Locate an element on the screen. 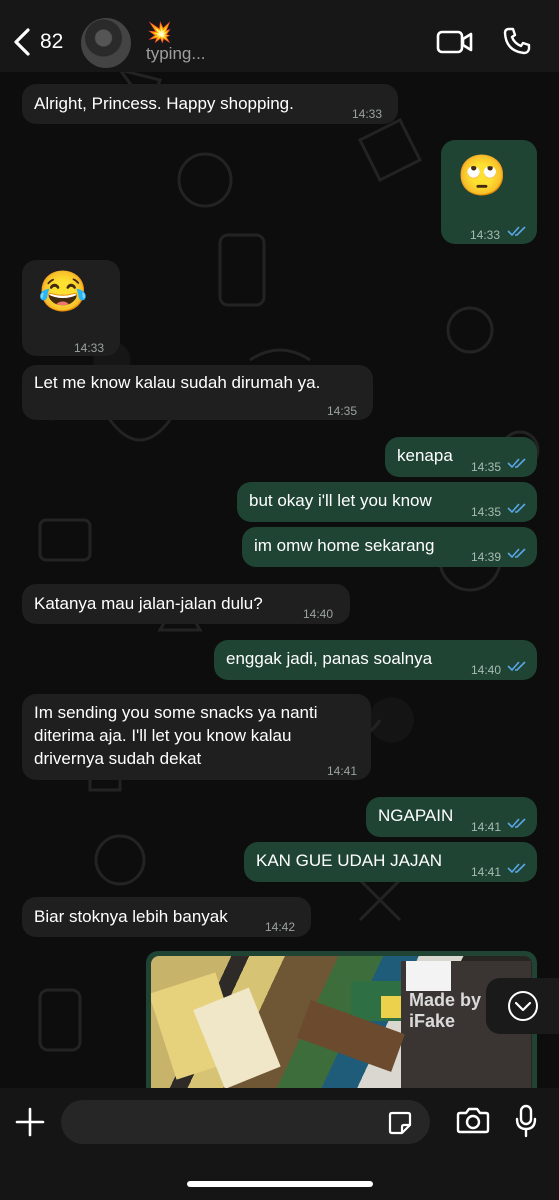  message-text: Biar stoknya lebih banyak is located at coordinates (131, 916).